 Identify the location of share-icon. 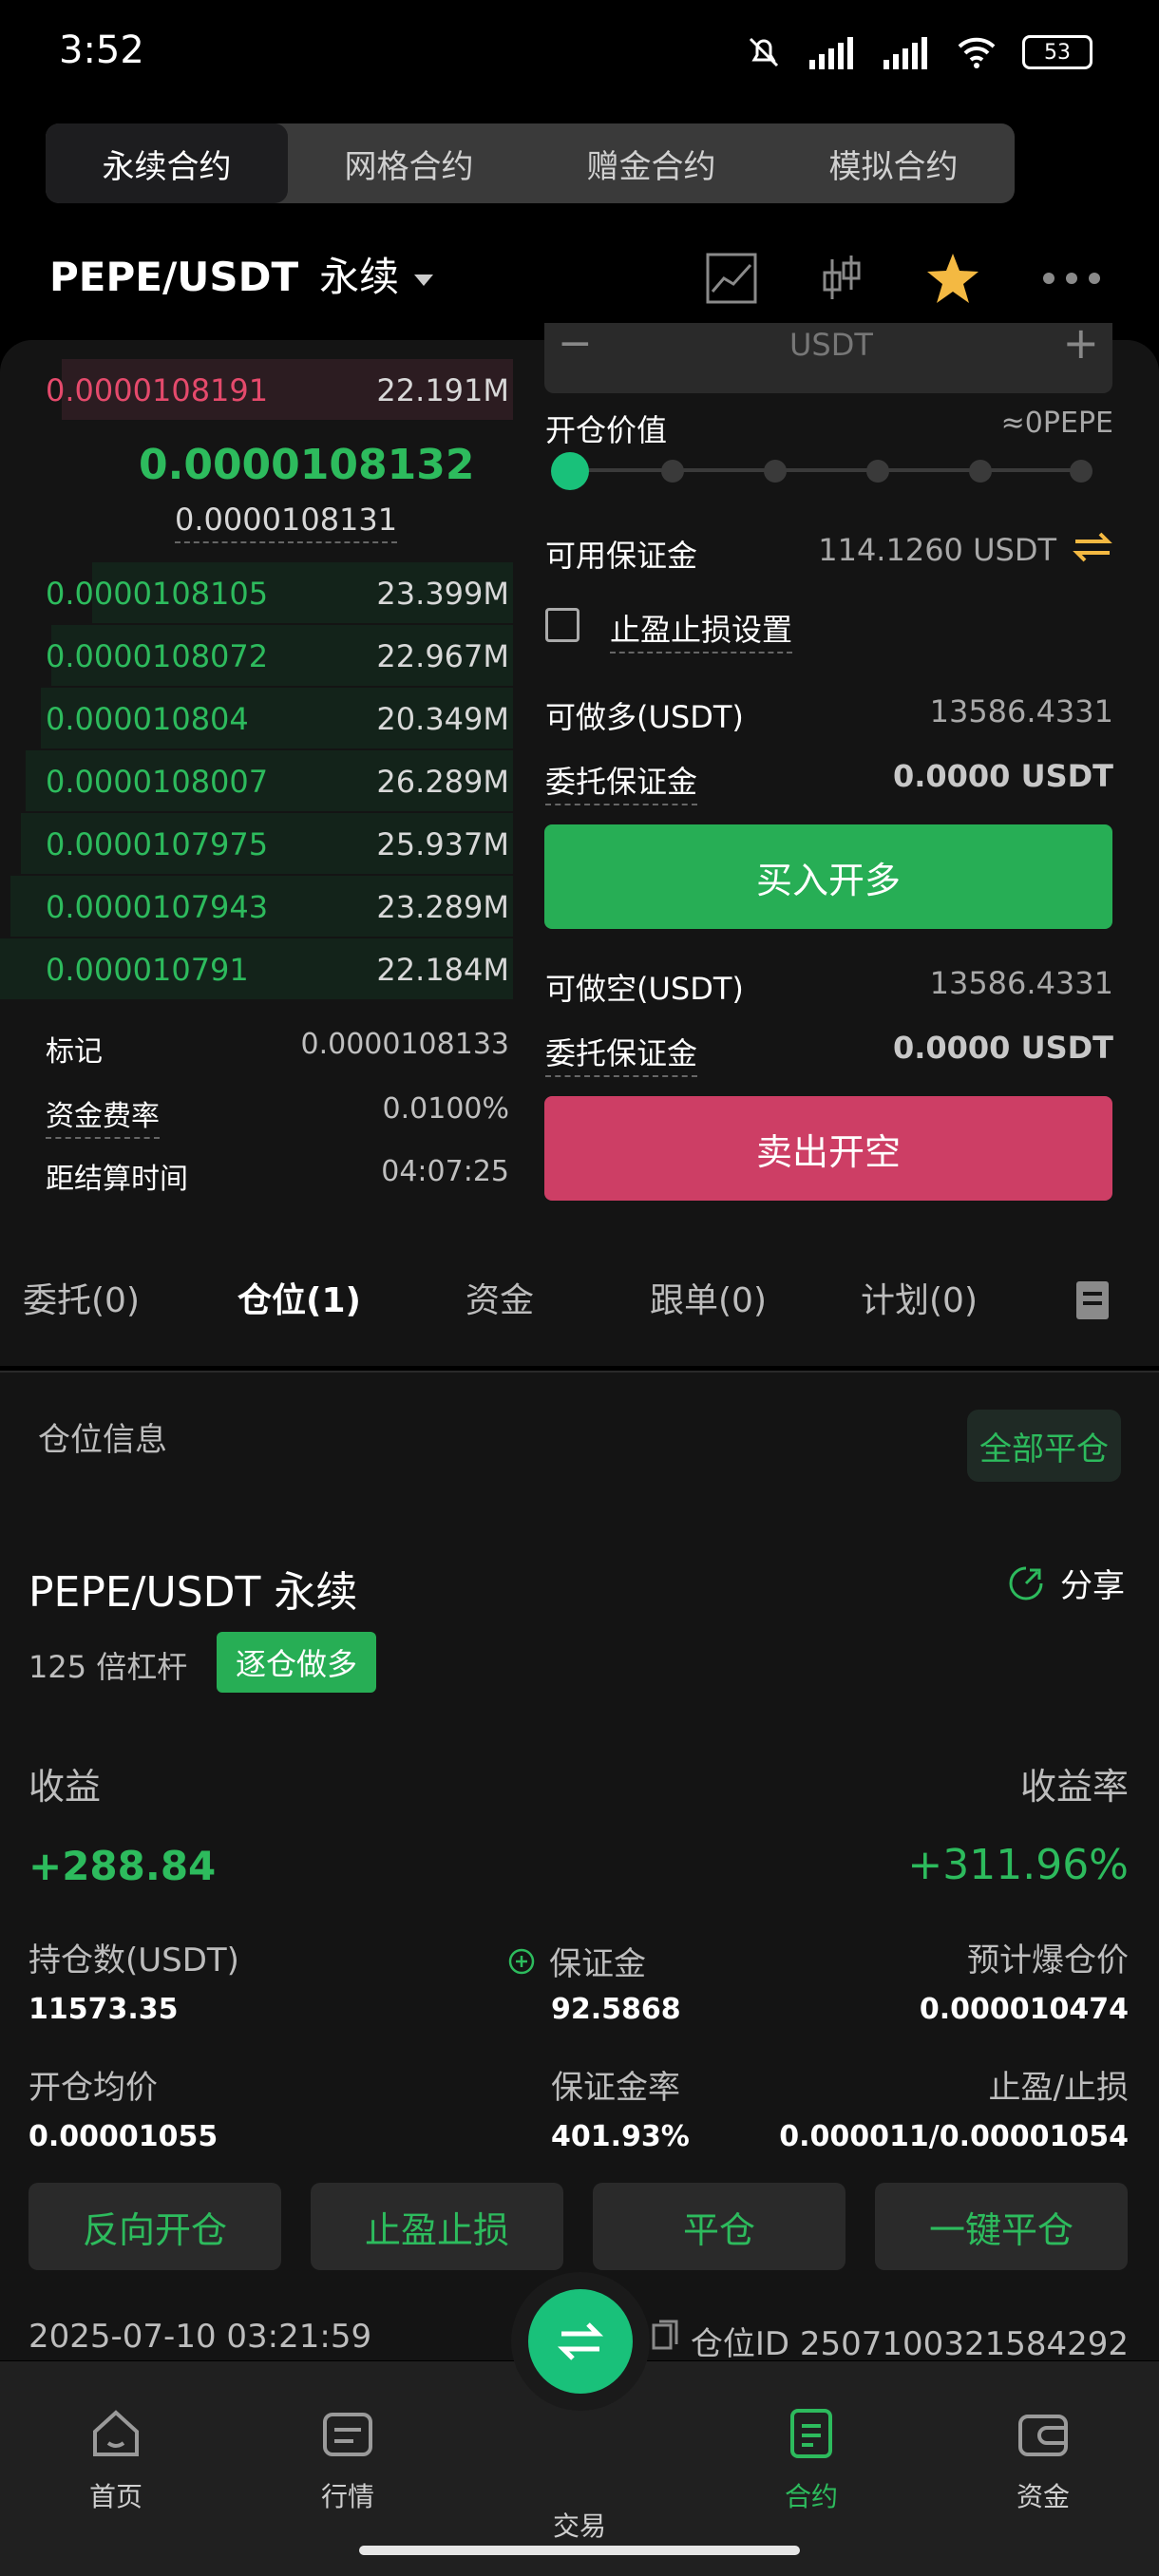
(1026, 1583).